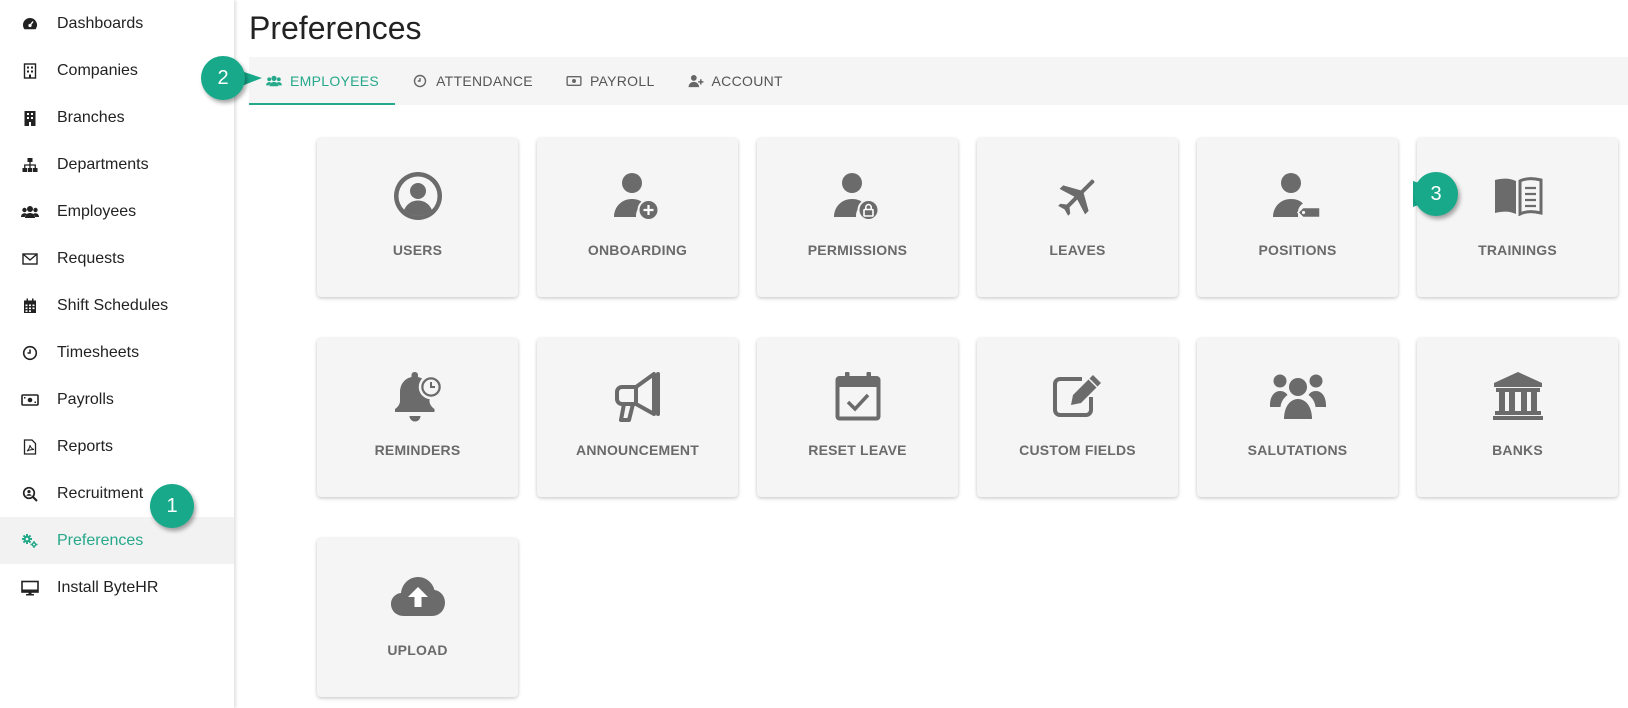  What do you see at coordinates (637, 450) in the screenshot?
I see `card-label: ANNOUNCEMENT` at bounding box center [637, 450].